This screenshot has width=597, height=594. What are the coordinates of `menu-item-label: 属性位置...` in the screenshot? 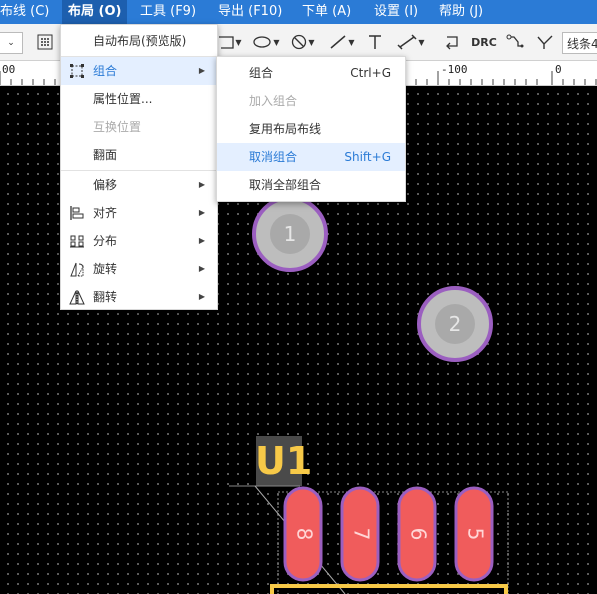 It's located at (123, 99).